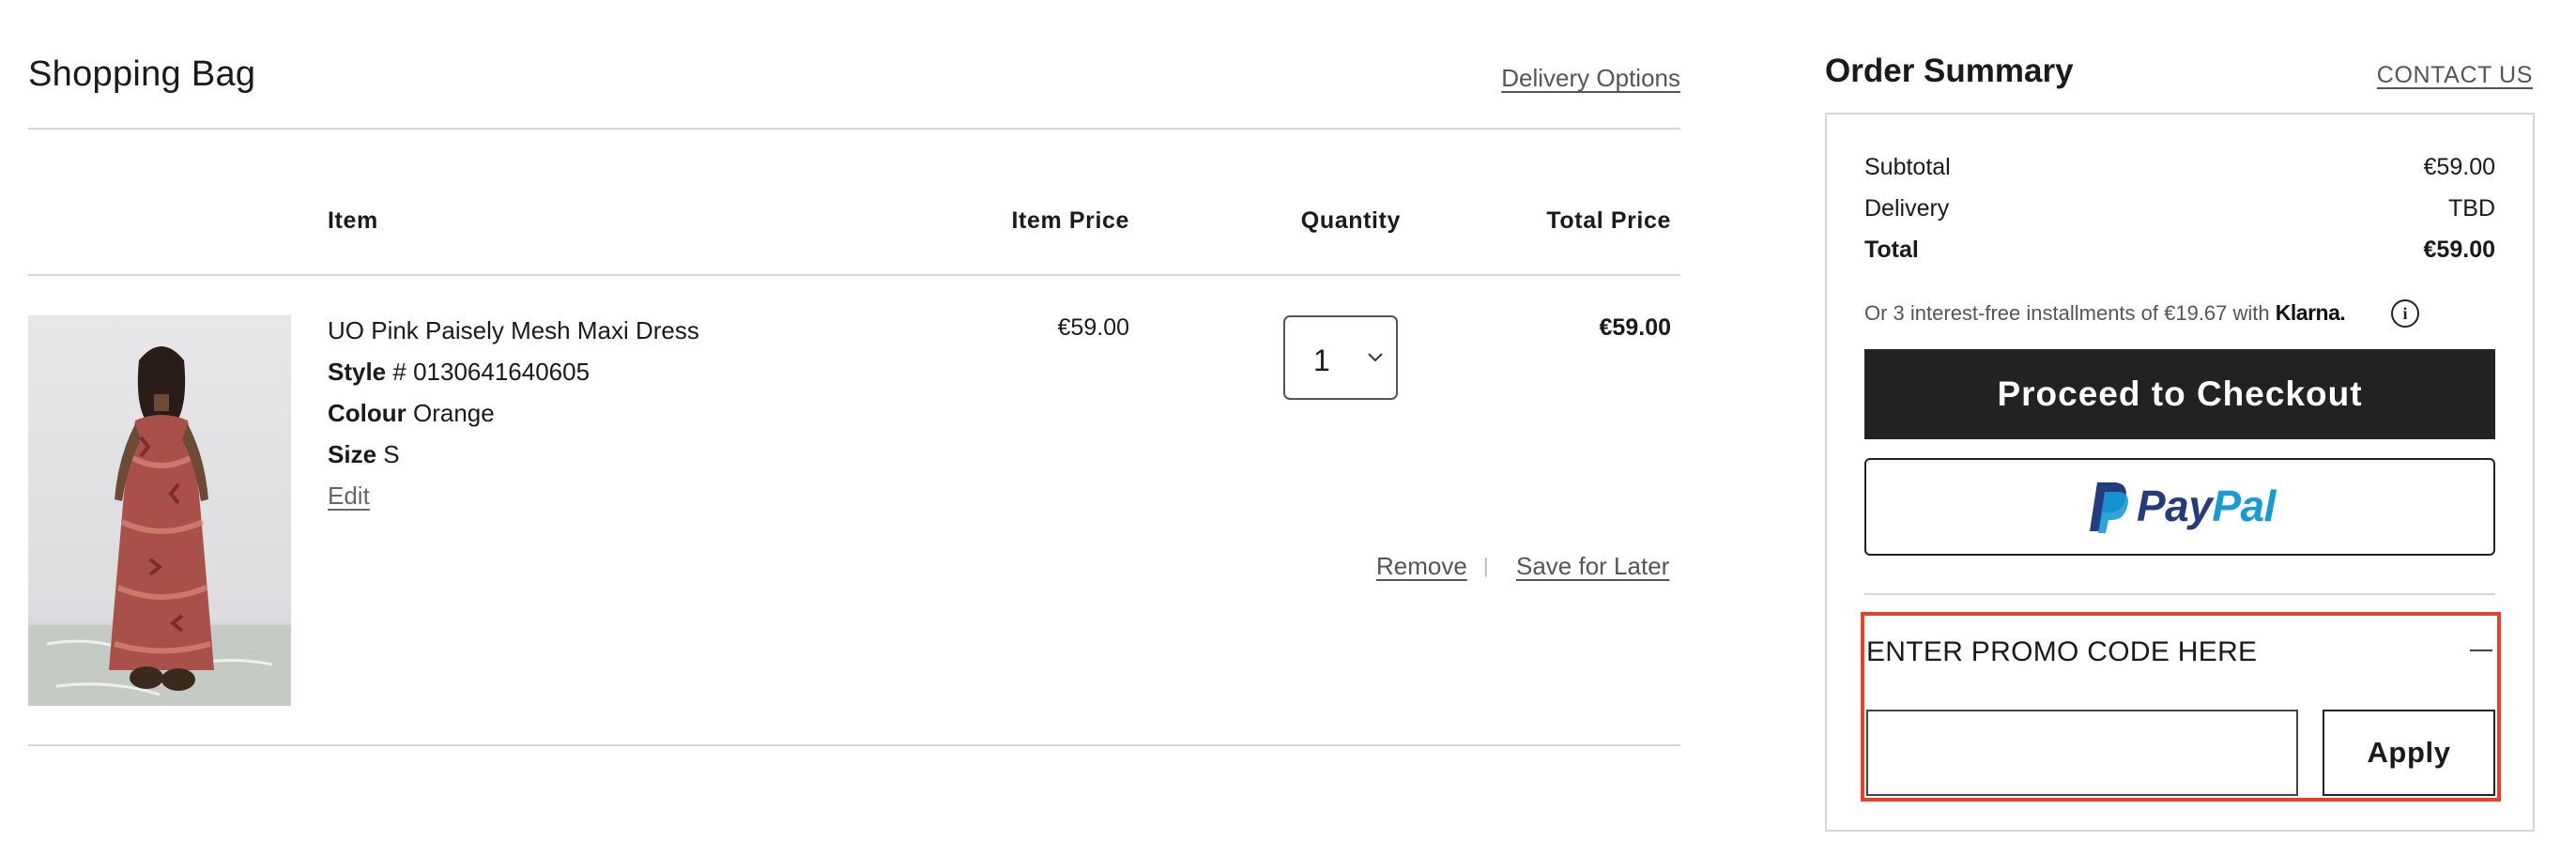 This screenshot has width=2576, height=856. Describe the element at coordinates (1322, 360) in the screenshot. I see `quantity-value: 1` at that location.